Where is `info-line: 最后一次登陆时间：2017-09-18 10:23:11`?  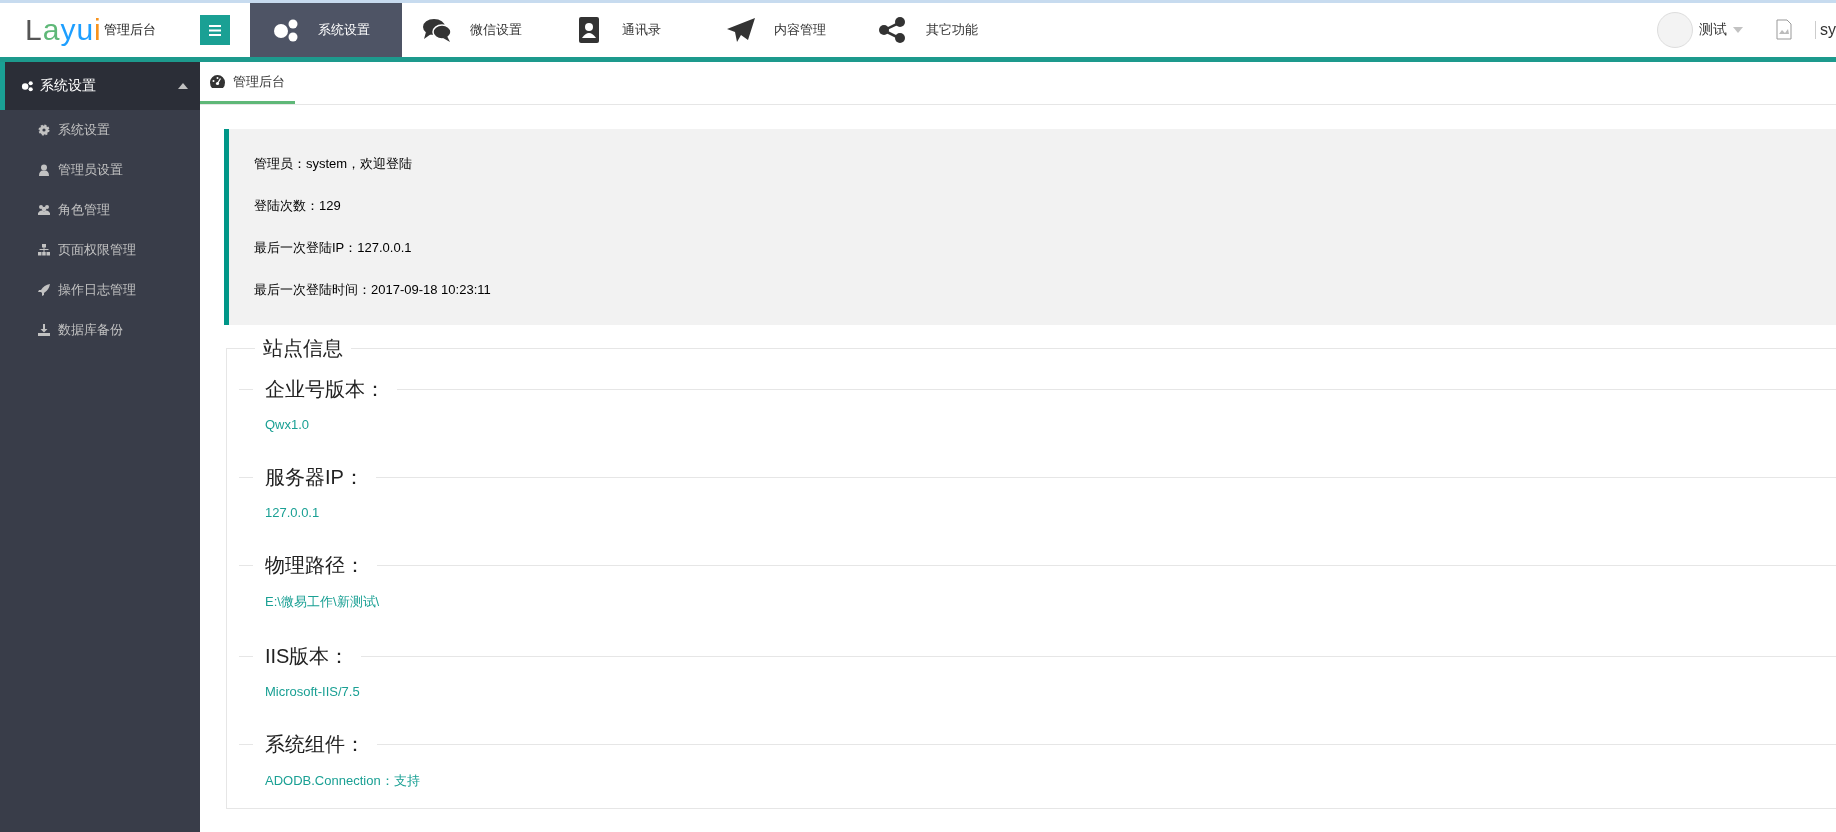
info-line: 最后一次登陆时间：2017-09-18 10:23:11 is located at coordinates (373, 290).